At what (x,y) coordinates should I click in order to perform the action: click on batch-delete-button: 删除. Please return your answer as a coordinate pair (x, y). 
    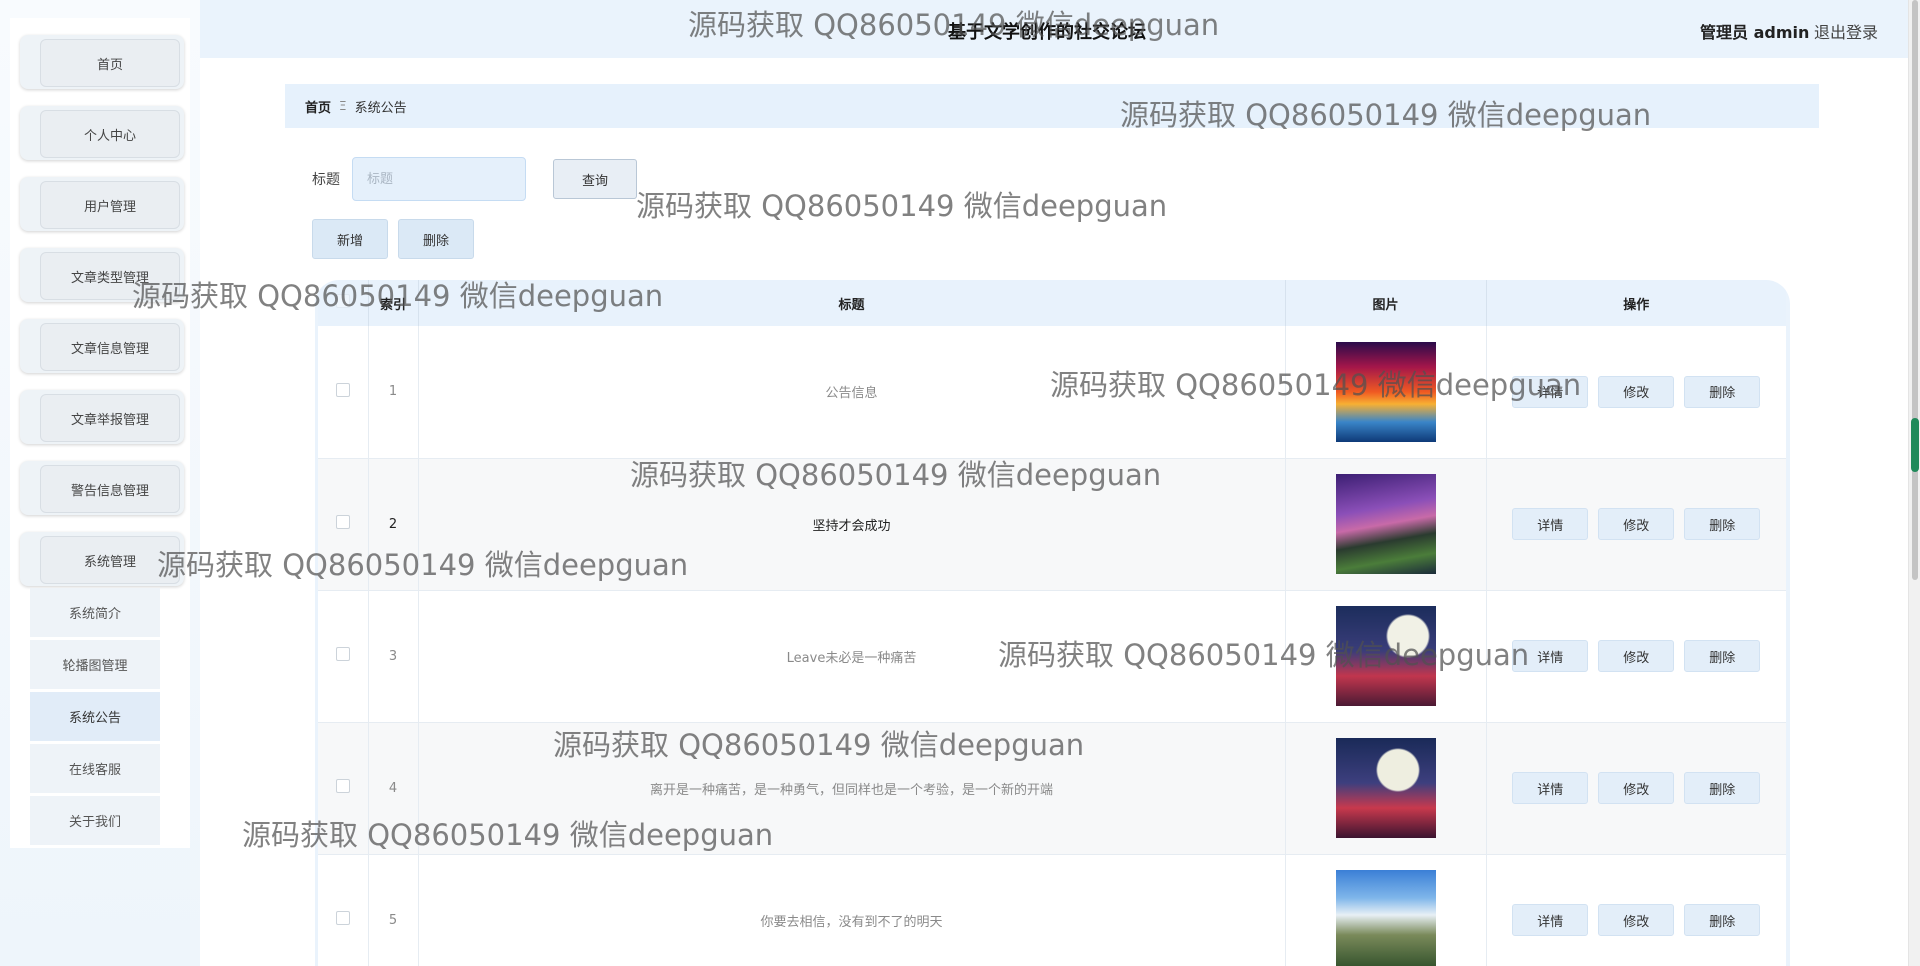
    Looking at the image, I should click on (436, 239).